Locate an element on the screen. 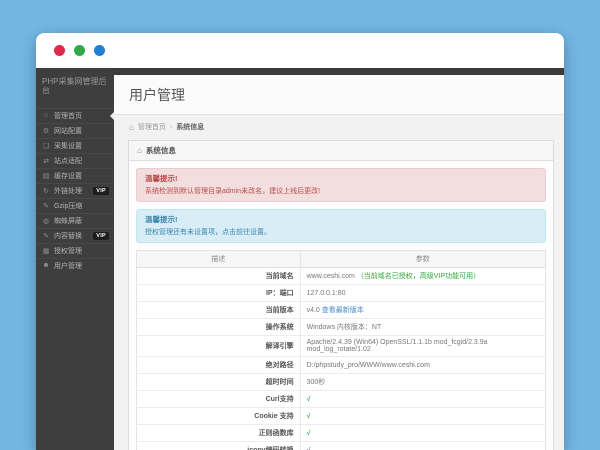 The width and height of the screenshot is (600, 450). table-row: iconv编码转换 √ is located at coordinates (341, 445).